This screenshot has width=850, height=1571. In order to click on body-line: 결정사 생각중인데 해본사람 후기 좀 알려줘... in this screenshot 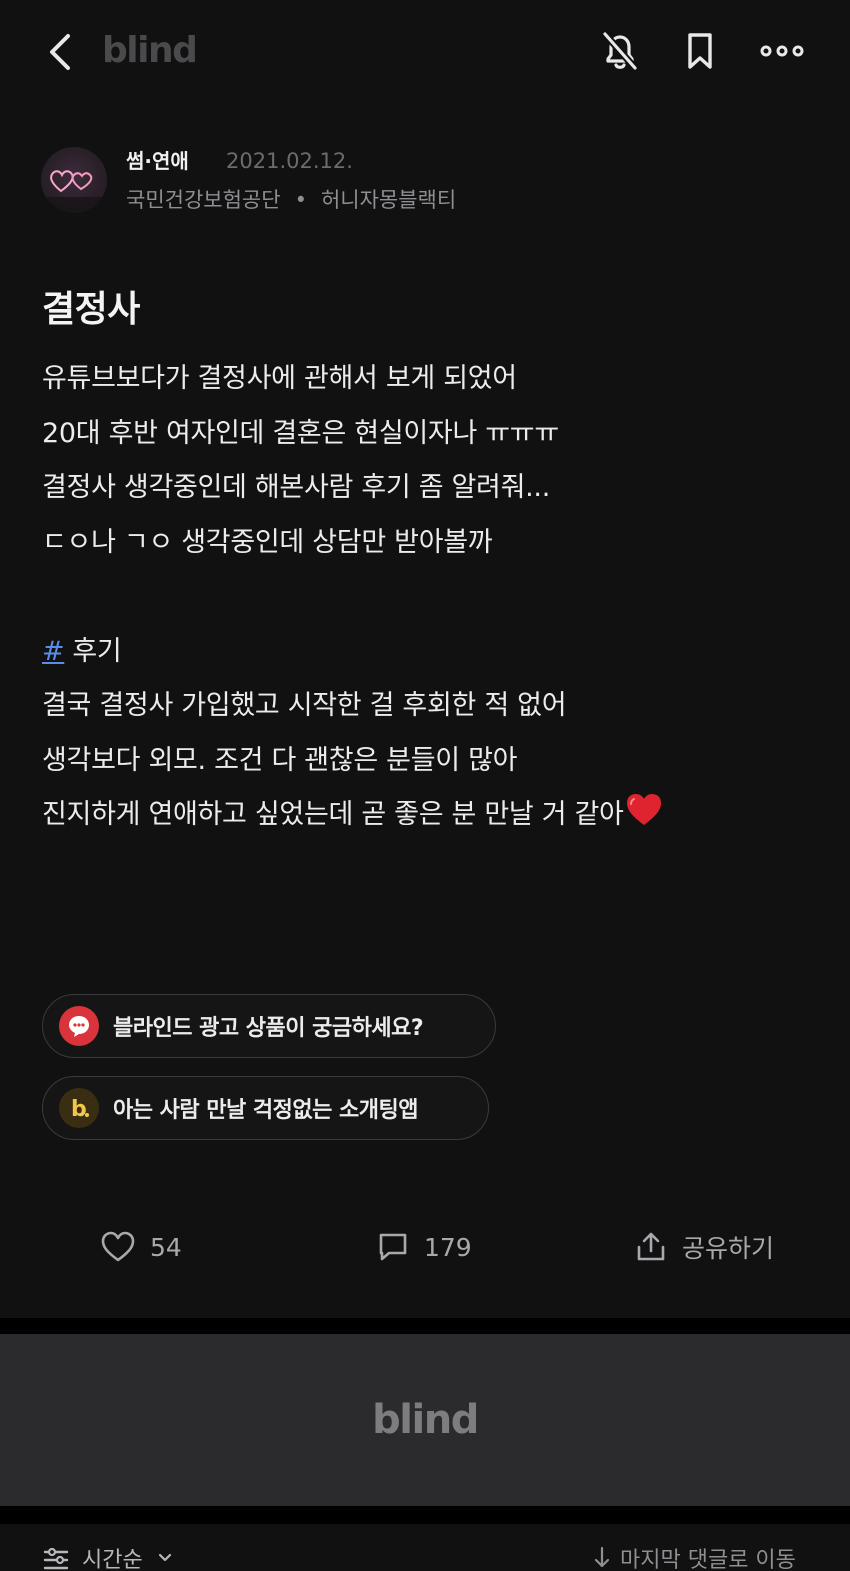, I will do `click(296, 487)`.